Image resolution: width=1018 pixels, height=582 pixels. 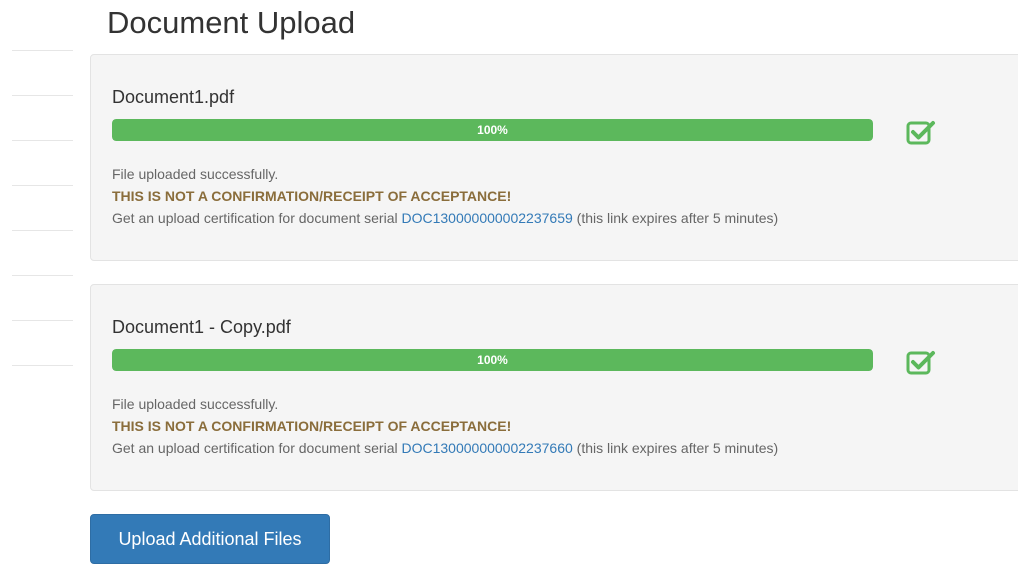 I want to click on document-serial-link: DOC130000000002237659, so click(x=487, y=218).